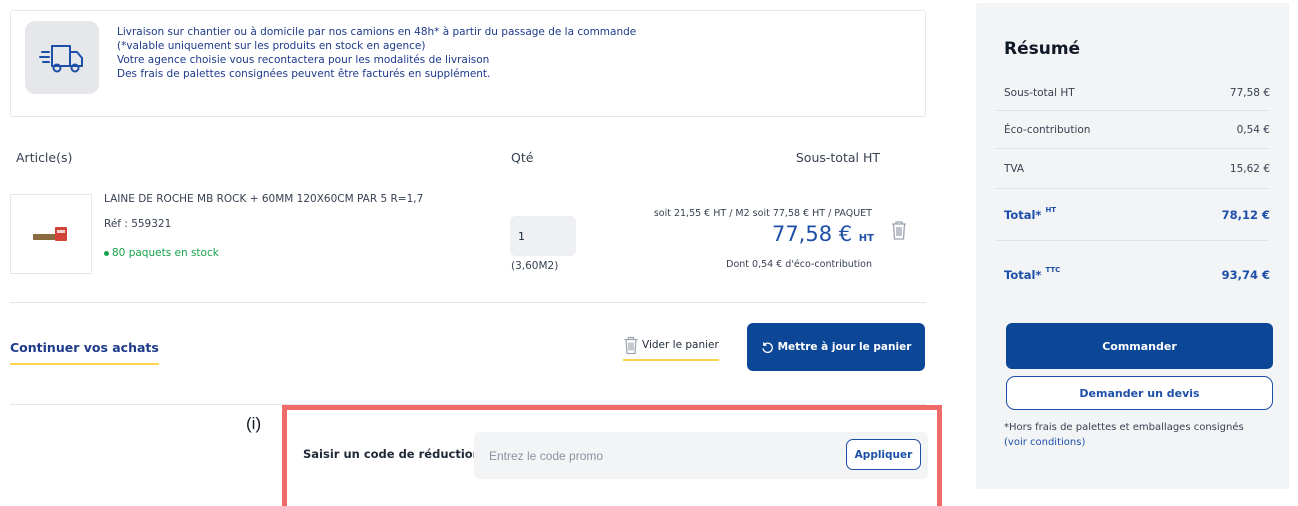 The width and height of the screenshot is (1298, 506). What do you see at coordinates (1137, 214) in the screenshot?
I see `total-ht-row: Total* HT 78,12 €` at bounding box center [1137, 214].